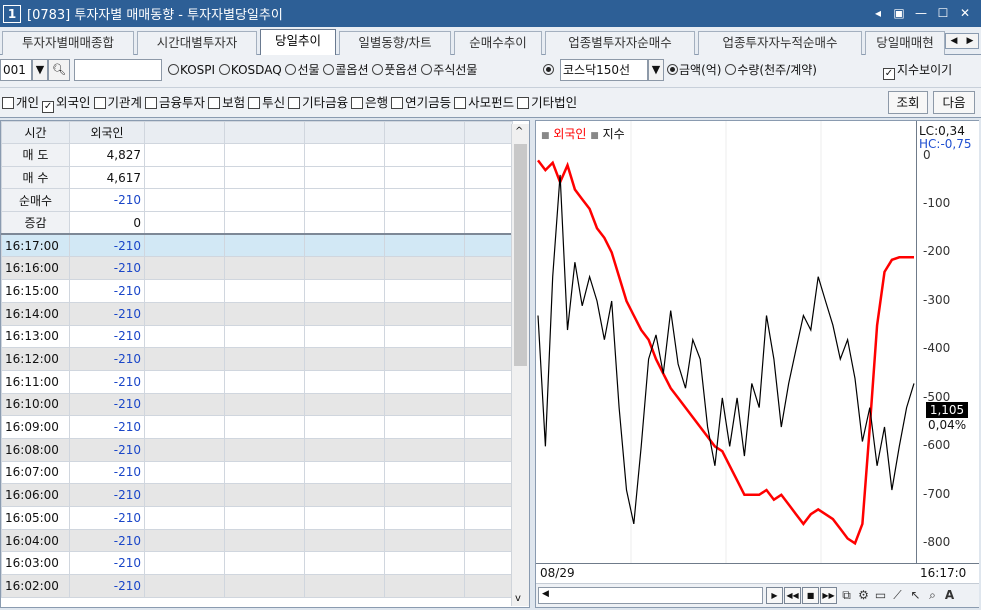 The image size is (981, 610). What do you see at coordinates (949, 595) in the screenshot?
I see `text-tool-icon: A` at bounding box center [949, 595].